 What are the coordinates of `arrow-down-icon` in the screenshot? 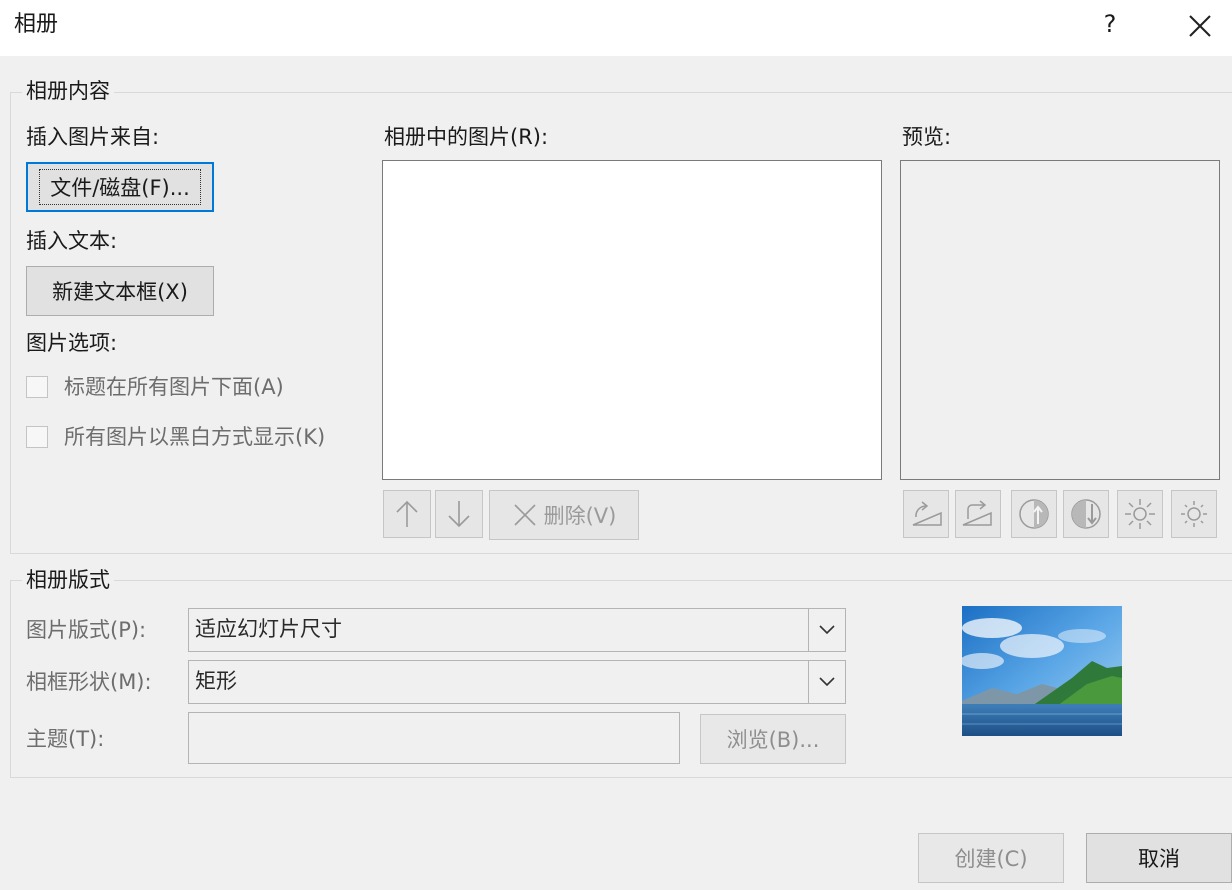 It's located at (459, 514).